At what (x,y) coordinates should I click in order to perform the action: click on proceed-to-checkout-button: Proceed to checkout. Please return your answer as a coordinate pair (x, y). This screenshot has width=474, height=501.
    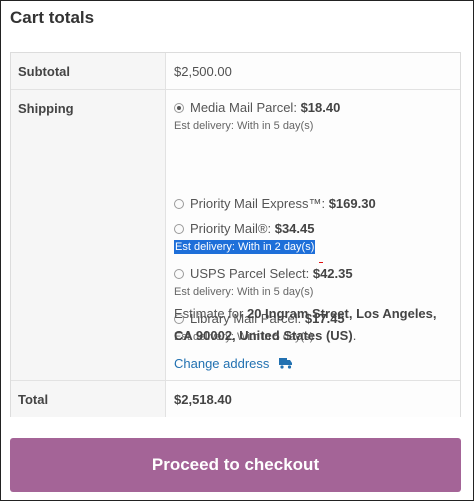
    Looking at the image, I should click on (235, 465).